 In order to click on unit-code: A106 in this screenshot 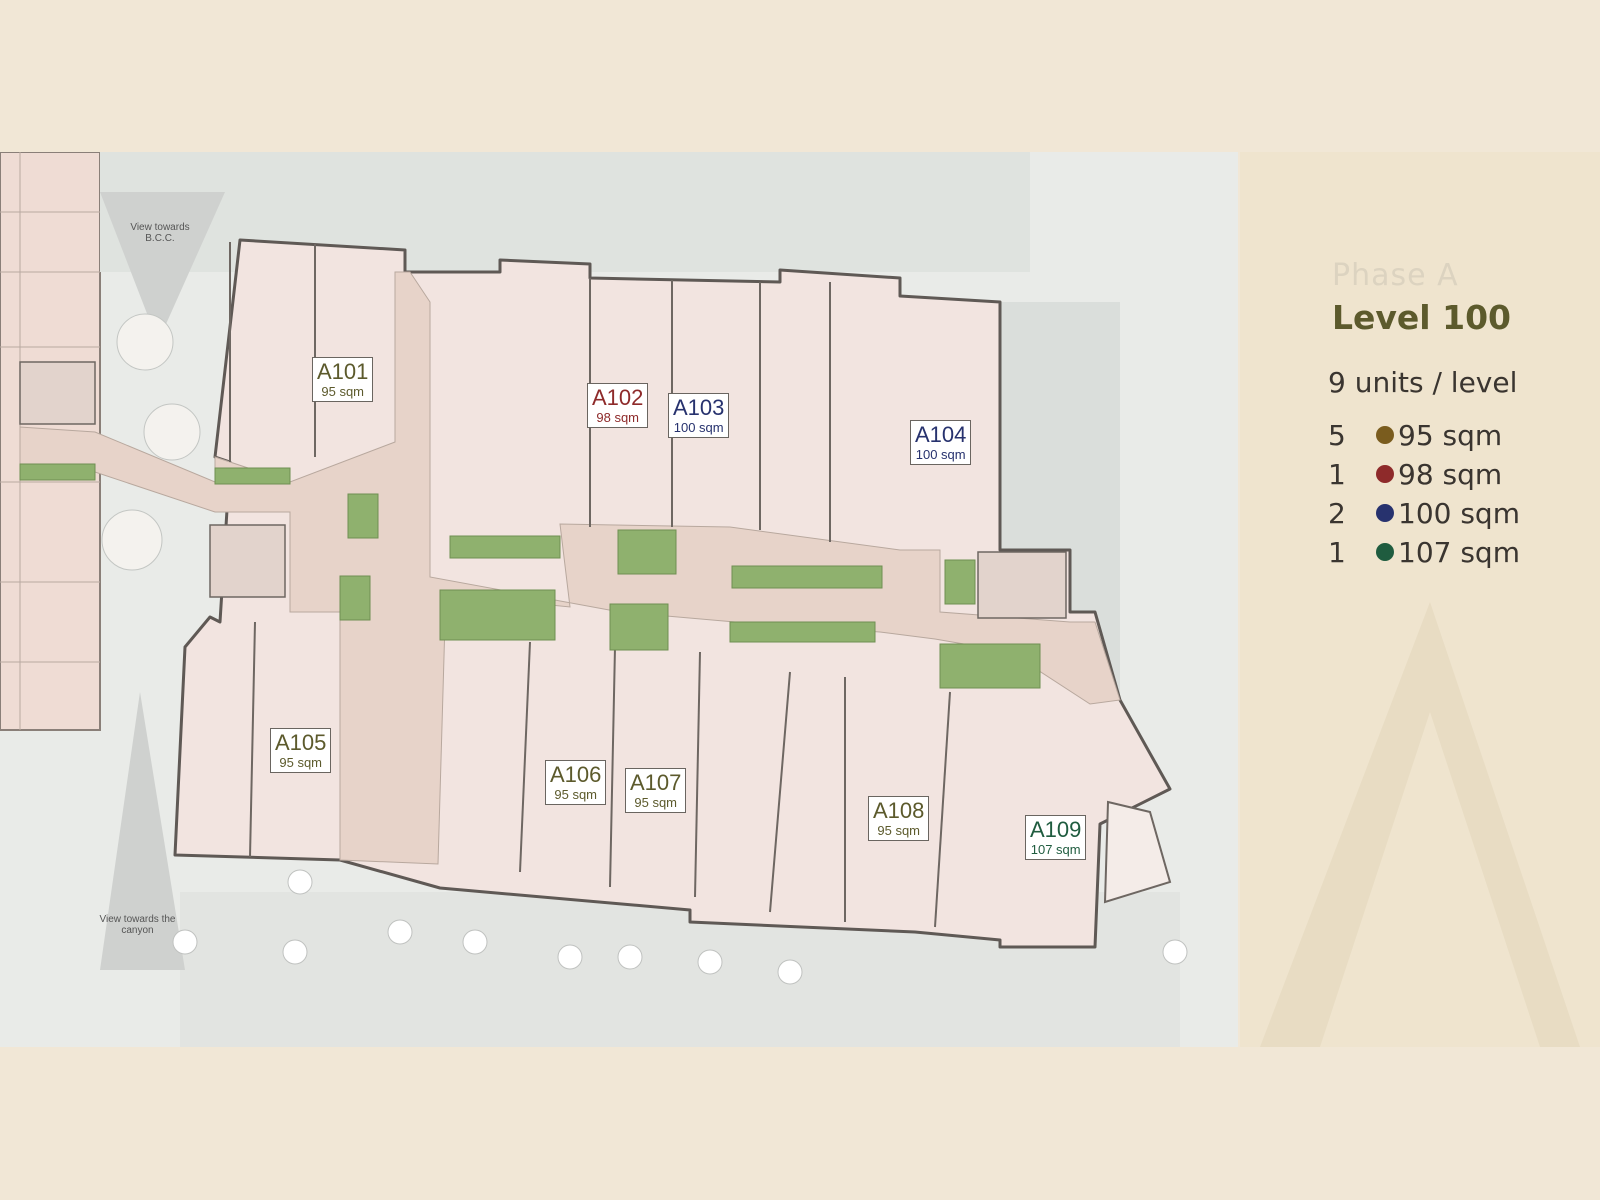, I will do `click(576, 774)`.